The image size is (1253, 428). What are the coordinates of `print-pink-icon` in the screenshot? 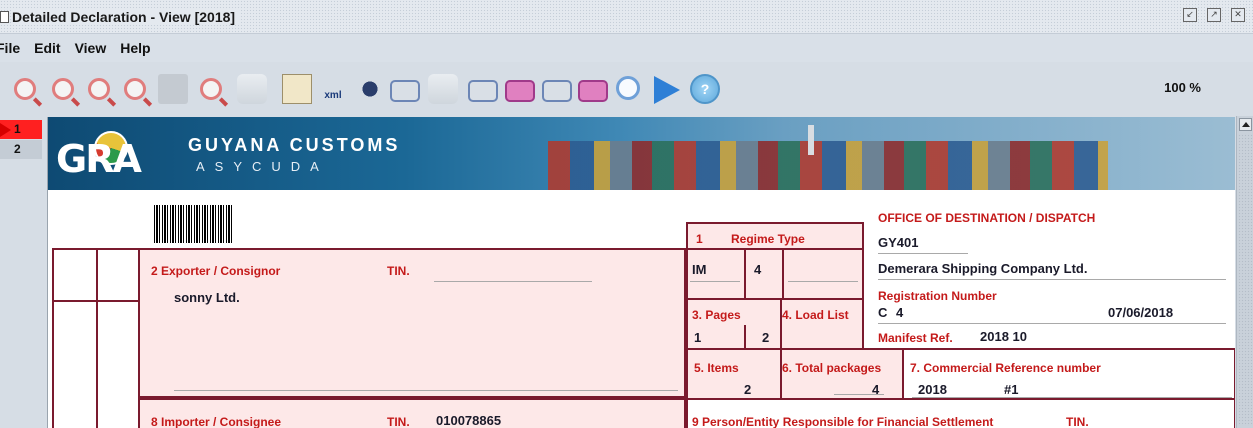 It's located at (520, 91).